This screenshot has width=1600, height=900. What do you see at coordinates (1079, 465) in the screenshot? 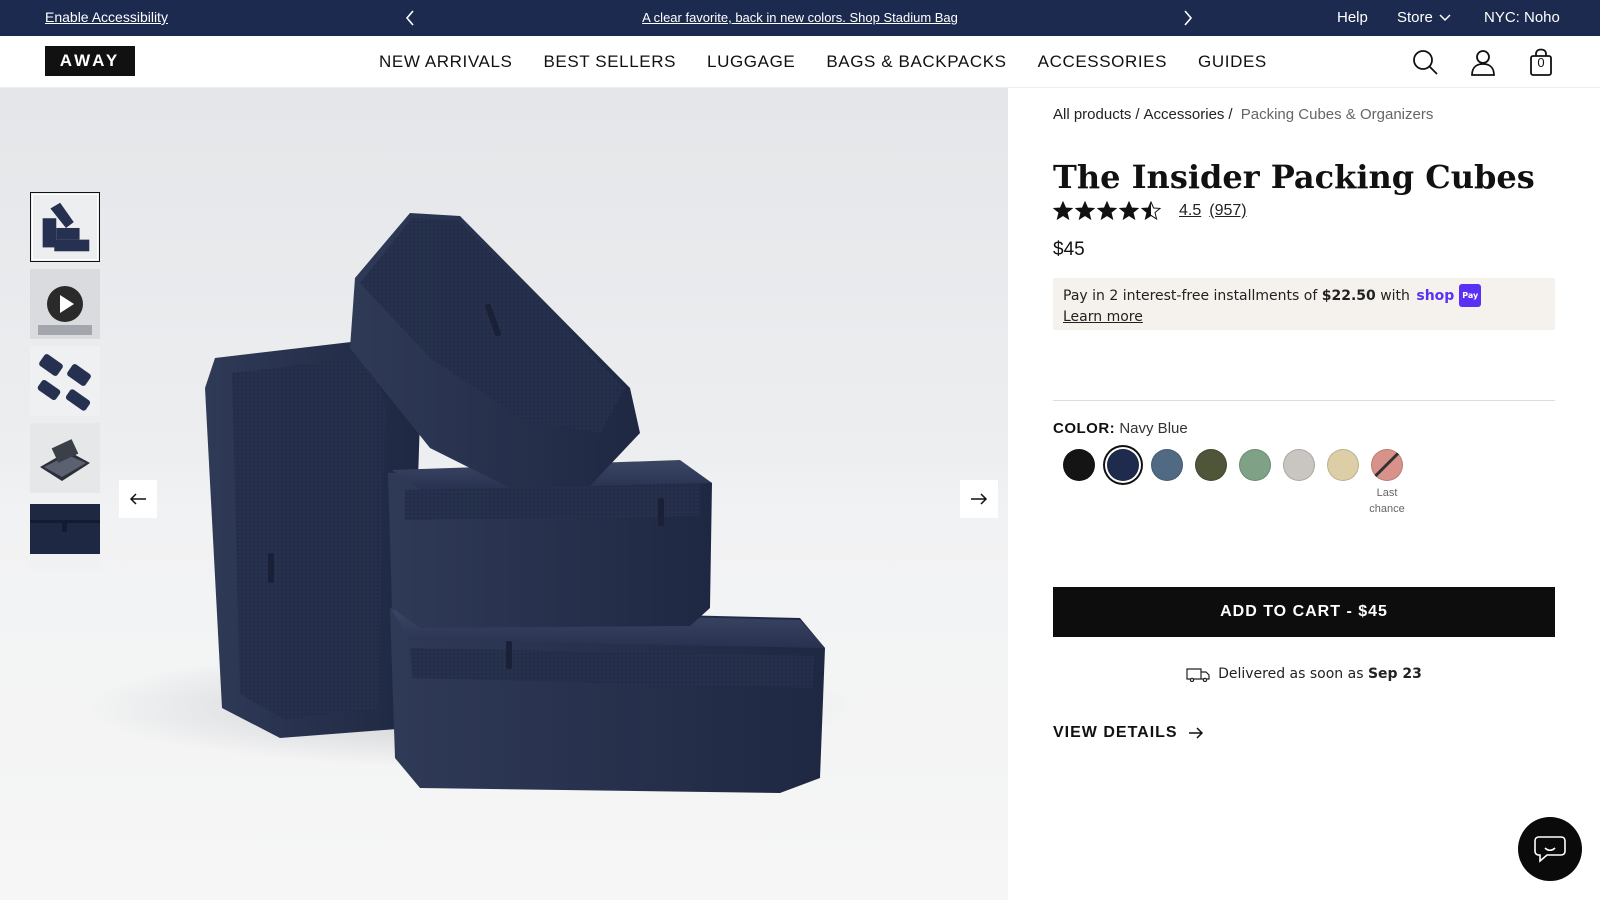
I see `black-swatch` at bounding box center [1079, 465].